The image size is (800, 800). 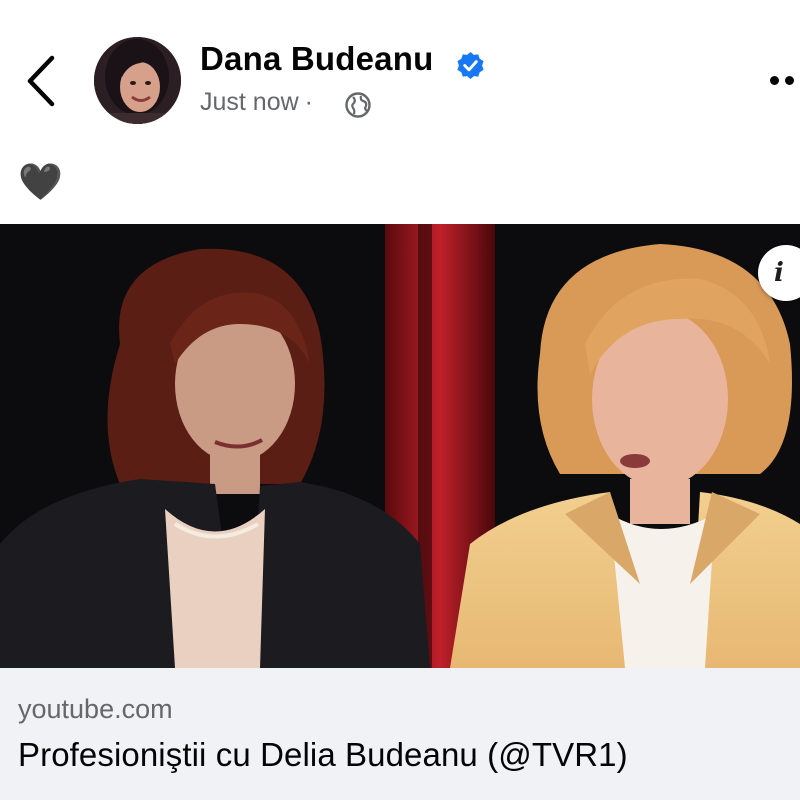 I want to click on link-domain: youtube.com, so click(x=95, y=709).